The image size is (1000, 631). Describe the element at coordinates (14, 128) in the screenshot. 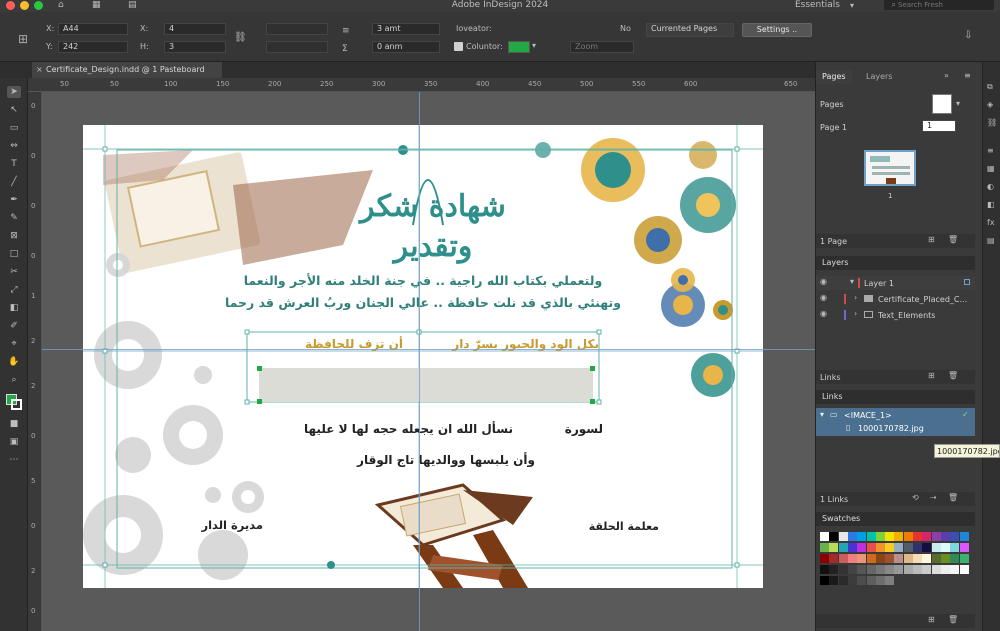

I see `page-tool-icon: ▭` at that location.